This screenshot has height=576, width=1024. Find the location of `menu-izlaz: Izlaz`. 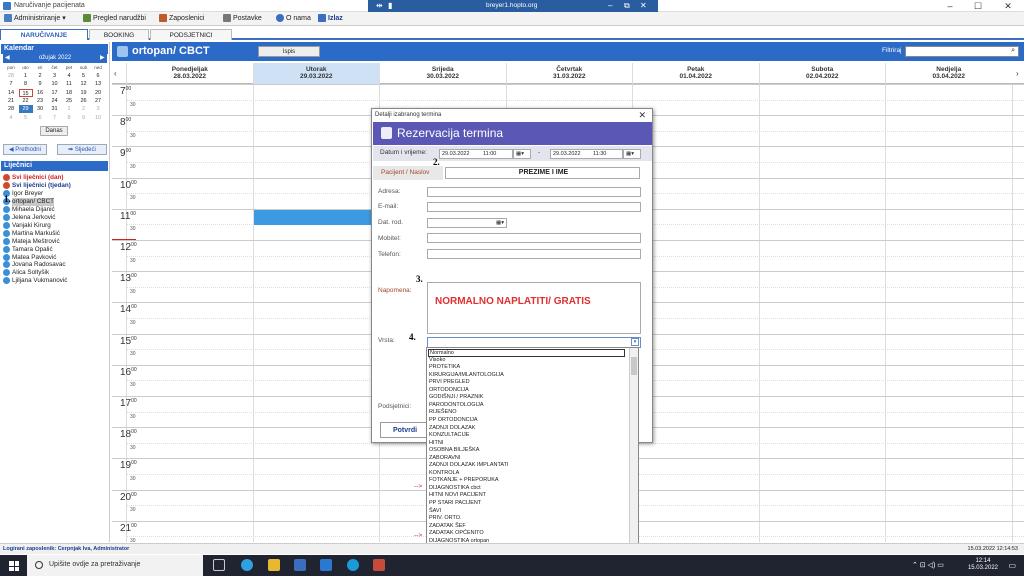

menu-izlaz: Izlaz is located at coordinates (330, 18).